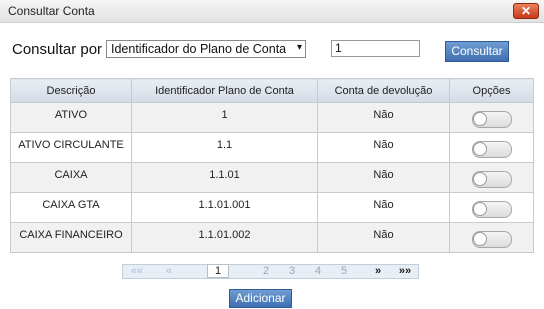 The width and height of the screenshot is (544, 309). I want to click on last-page-button: »», so click(405, 271).